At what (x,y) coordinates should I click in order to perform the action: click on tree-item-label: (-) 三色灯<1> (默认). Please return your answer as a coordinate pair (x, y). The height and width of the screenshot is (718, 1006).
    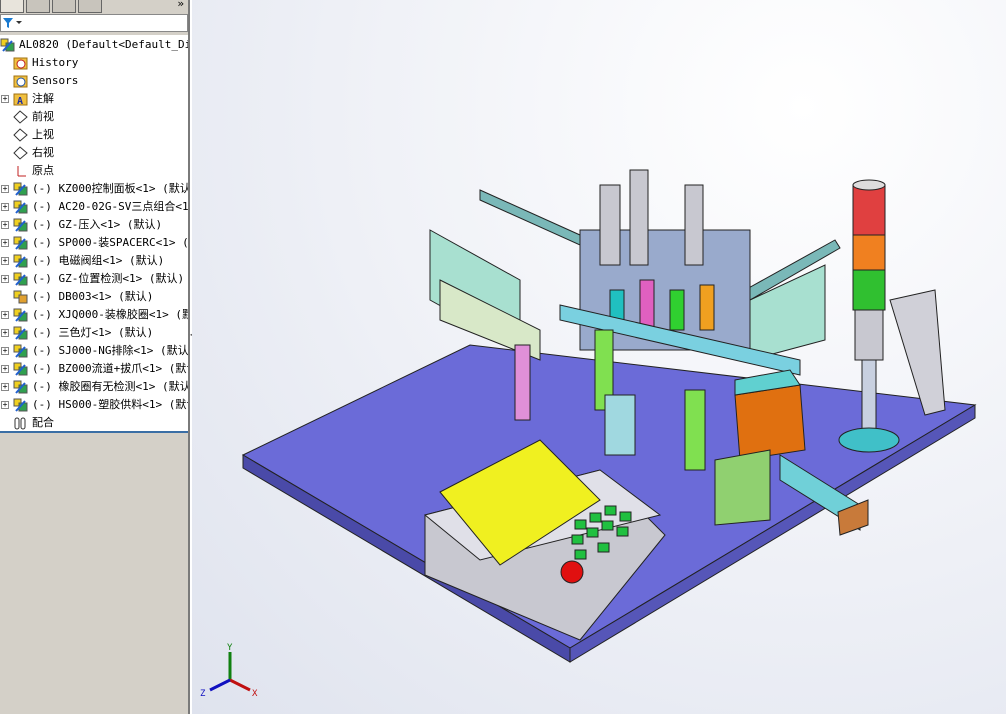
    Looking at the image, I should click on (93, 332).